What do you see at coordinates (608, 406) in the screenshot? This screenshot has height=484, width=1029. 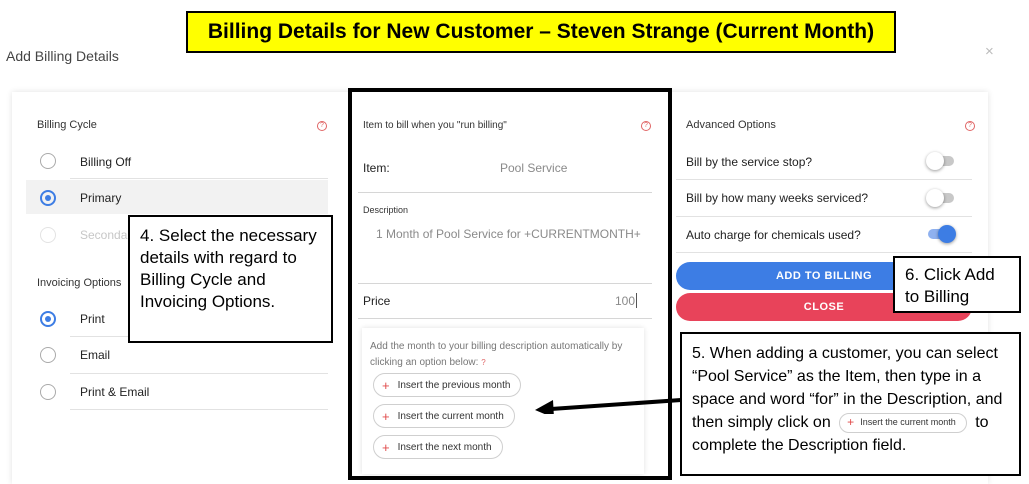 I see `arrow-icon` at bounding box center [608, 406].